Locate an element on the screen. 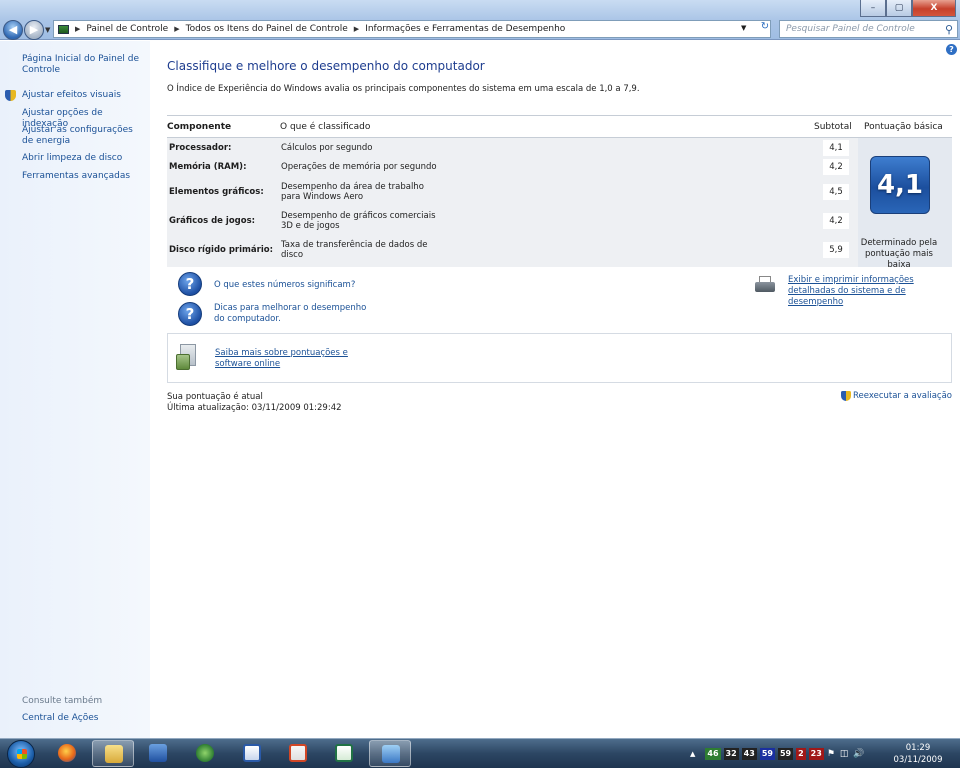 Image resolution: width=960 pixels, height=768 pixels. rerun-assessment-link: Reexecutar a avaliação is located at coordinates (902, 396).